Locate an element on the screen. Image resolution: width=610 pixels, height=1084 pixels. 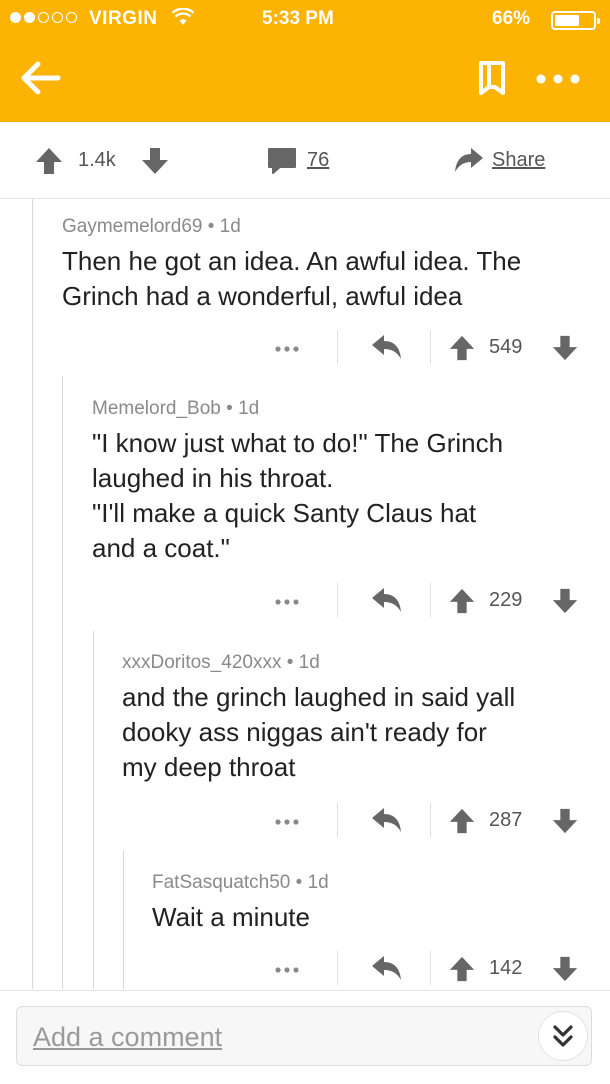
comment-author: FatSasquatch50 is located at coordinates (221, 882).